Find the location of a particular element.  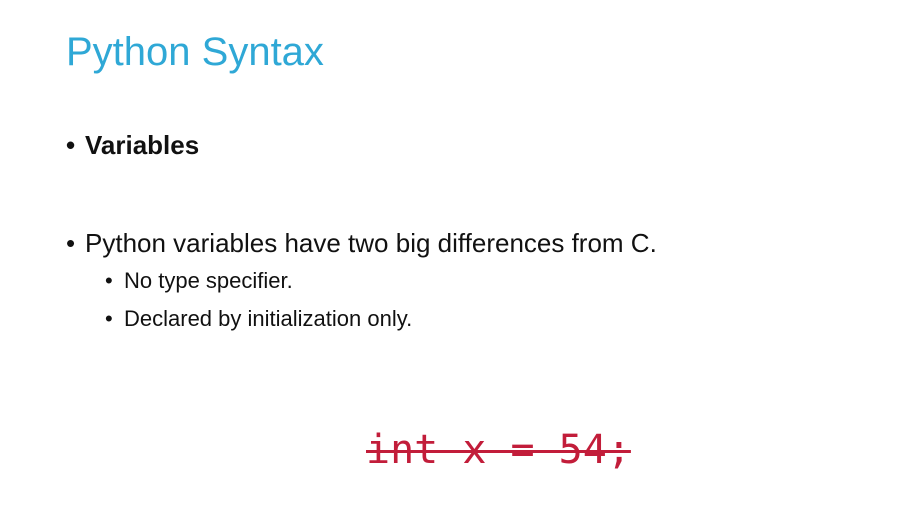

slide-title: Python Syntax is located at coordinates (195, 52).